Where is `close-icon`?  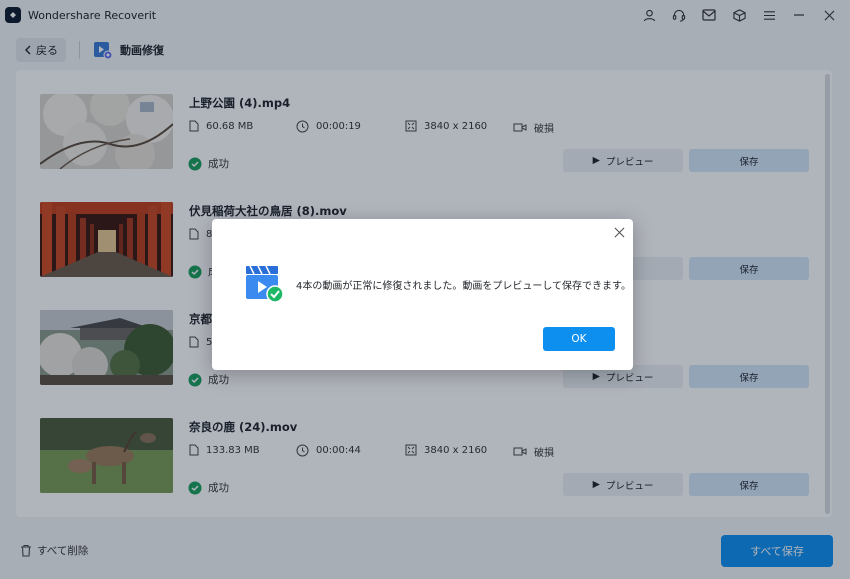
close-icon is located at coordinates (619, 232).